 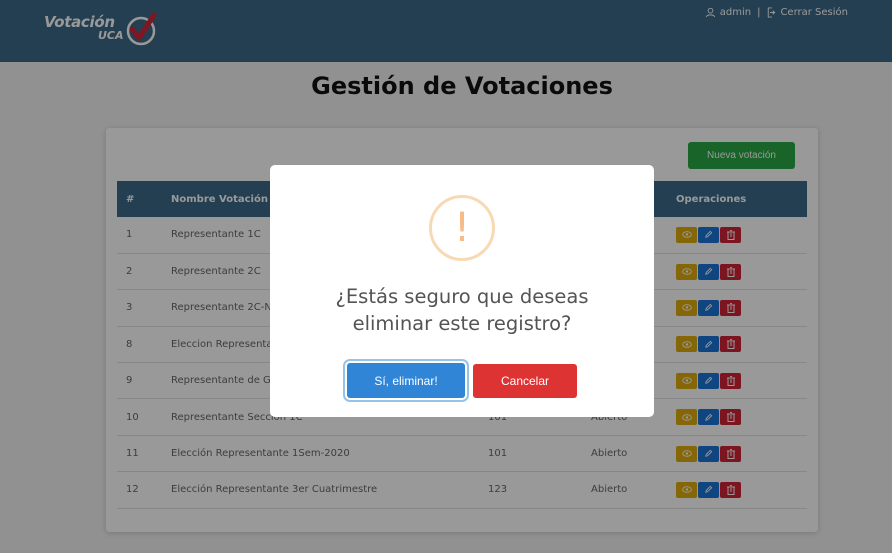 I want to click on dialog-message-line2: eliminar este registro?, so click(x=462, y=323).